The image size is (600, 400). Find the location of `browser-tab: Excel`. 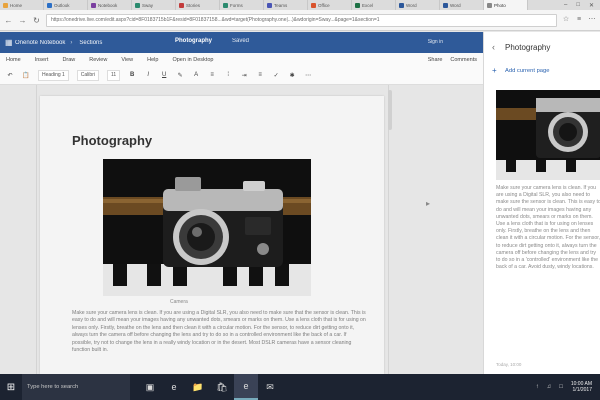

browser-tab: Excel is located at coordinates (374, 5).